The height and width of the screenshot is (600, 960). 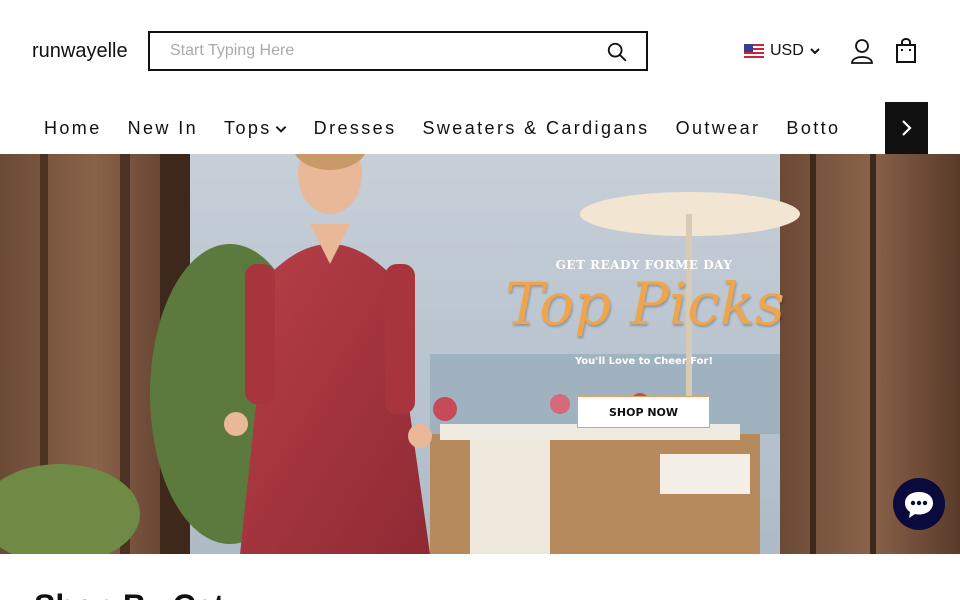 I want to click on nav-item-label: Sweaters & Cardigans, so click(x=536, y=128).